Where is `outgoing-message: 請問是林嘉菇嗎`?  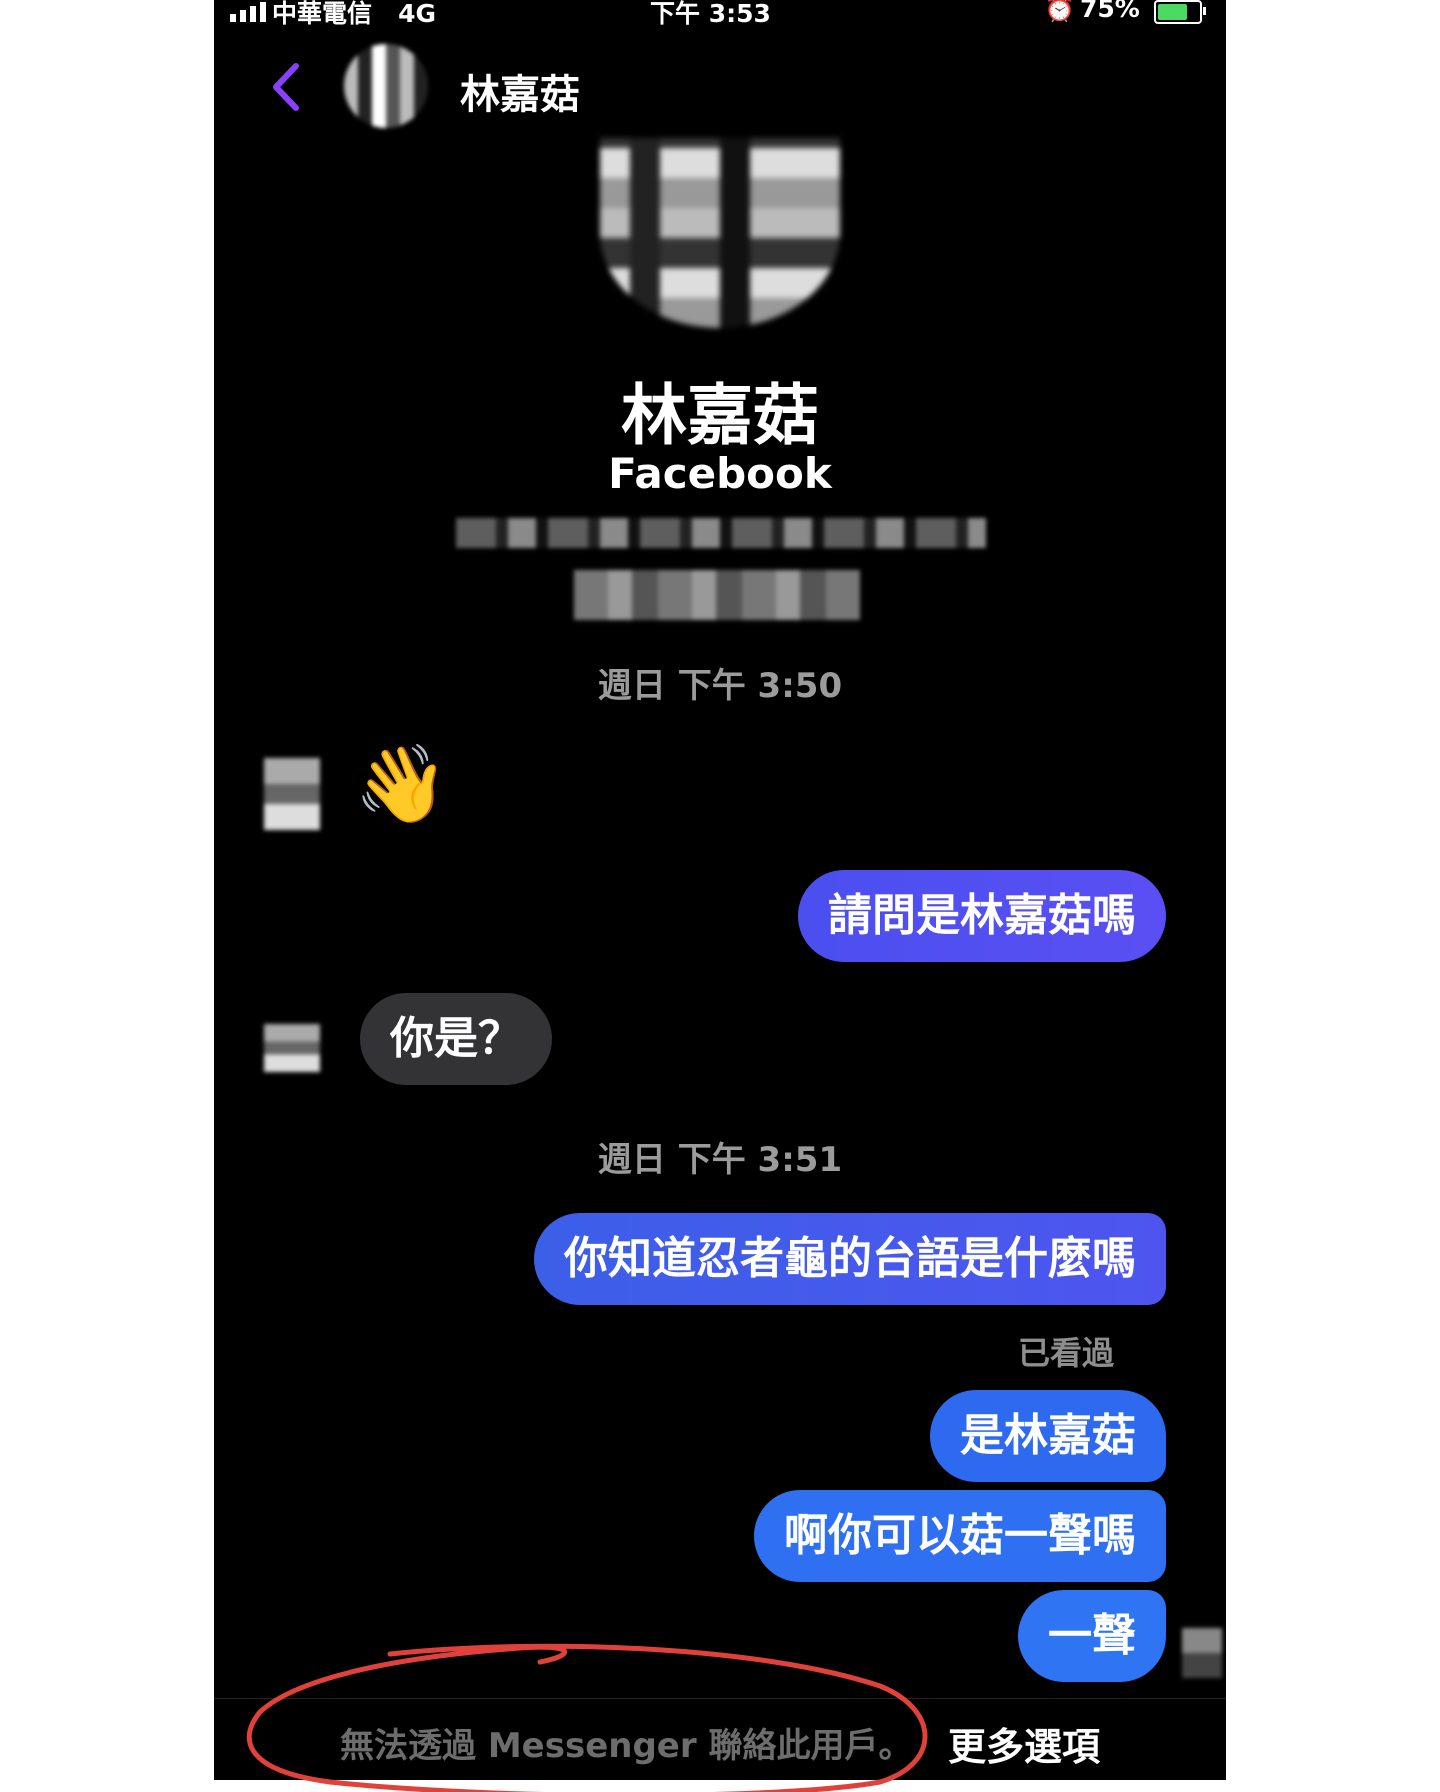
outgoing-message: 請問是林嘉菇嗎 is located at coordinates (982, 916).